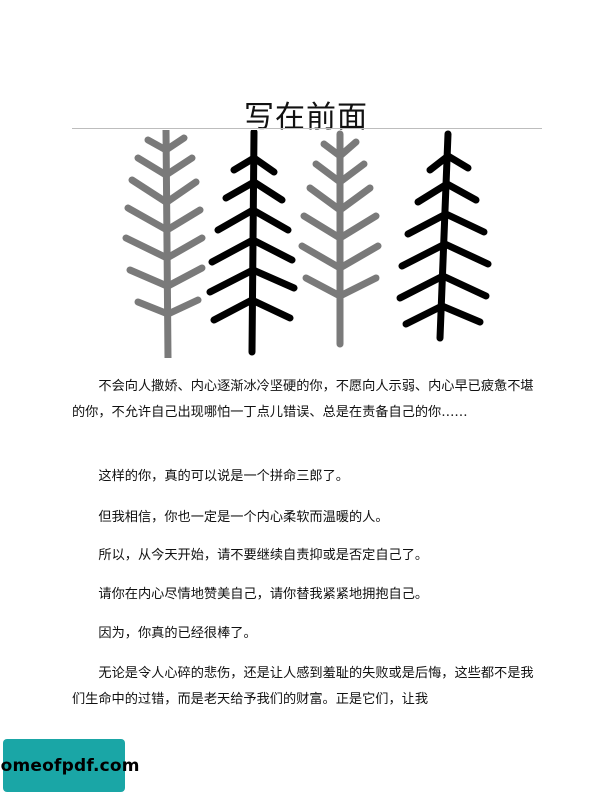  What do you see at coordinates (177, 633) in the screenshot?
I see `body-paragraph: 因为，你真的已经很棒了。` at bounding box center [177, 633].